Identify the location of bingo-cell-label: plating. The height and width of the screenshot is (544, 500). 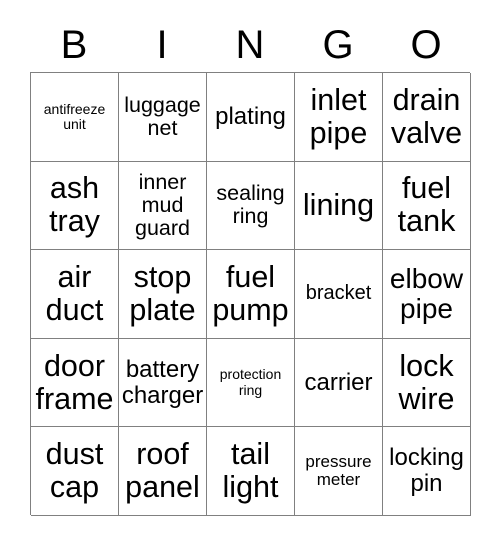
(250, 116).